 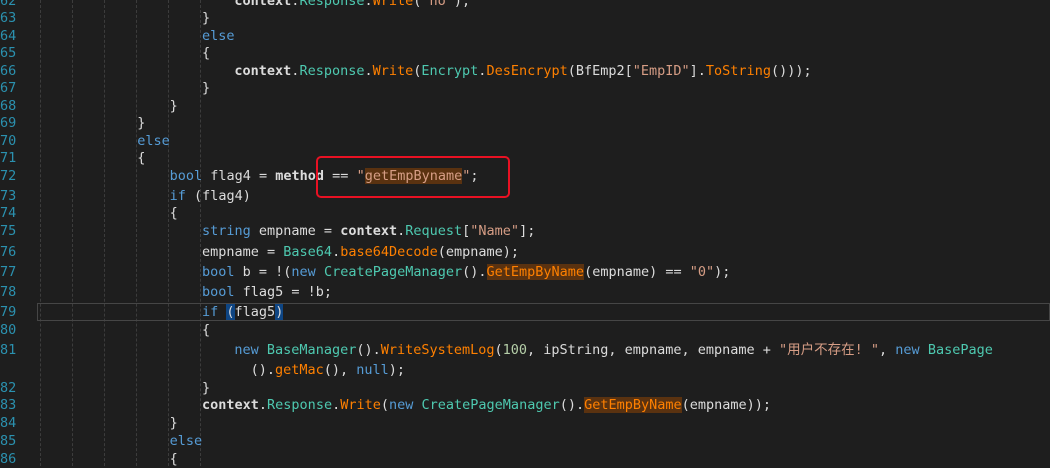 I want to click on code-token: ,, so click(x=887, y=350).